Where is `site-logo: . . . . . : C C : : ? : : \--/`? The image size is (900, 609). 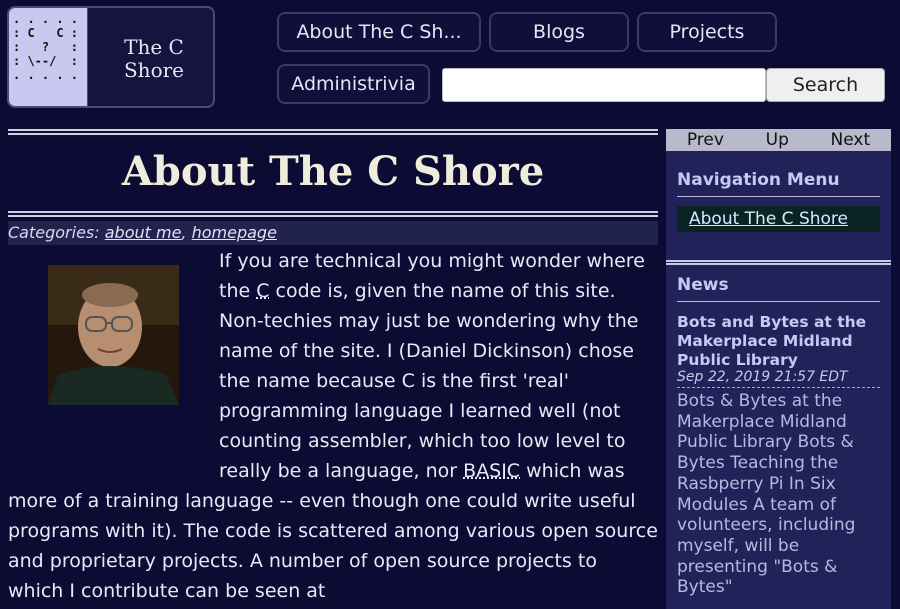 site-logo: . . . . . : C C : : ? : : \--/ is located at coordinates (111, 57).